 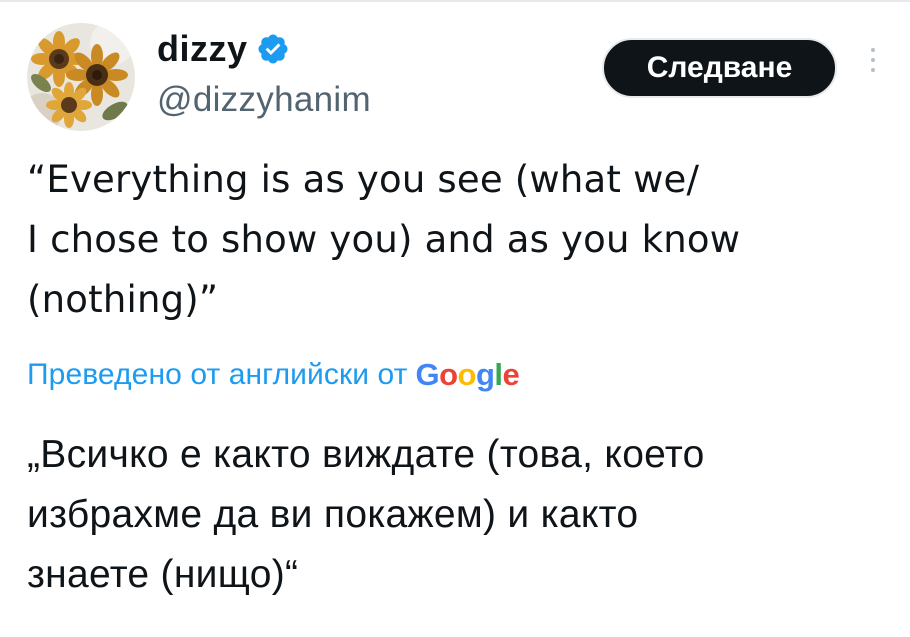 I want to click on translation-attribution-label: Преведено от английски от, so click(x=217, y=375).